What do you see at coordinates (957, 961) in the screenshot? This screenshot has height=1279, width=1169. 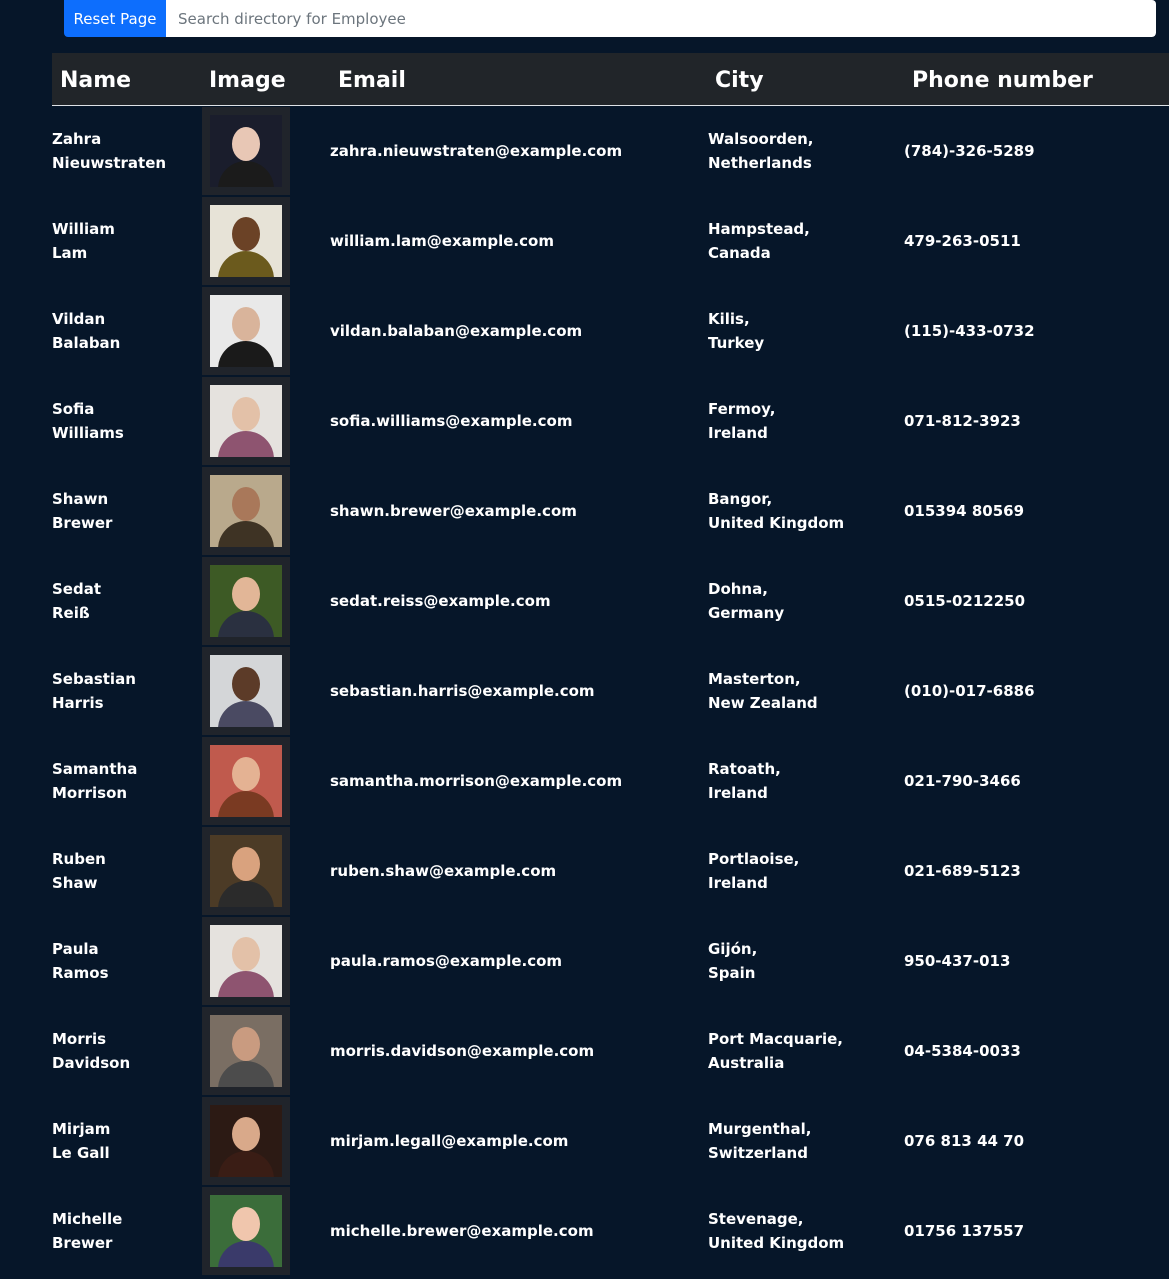 I see `employee-phone: 950-437-013` at bounding box center [957, 961].